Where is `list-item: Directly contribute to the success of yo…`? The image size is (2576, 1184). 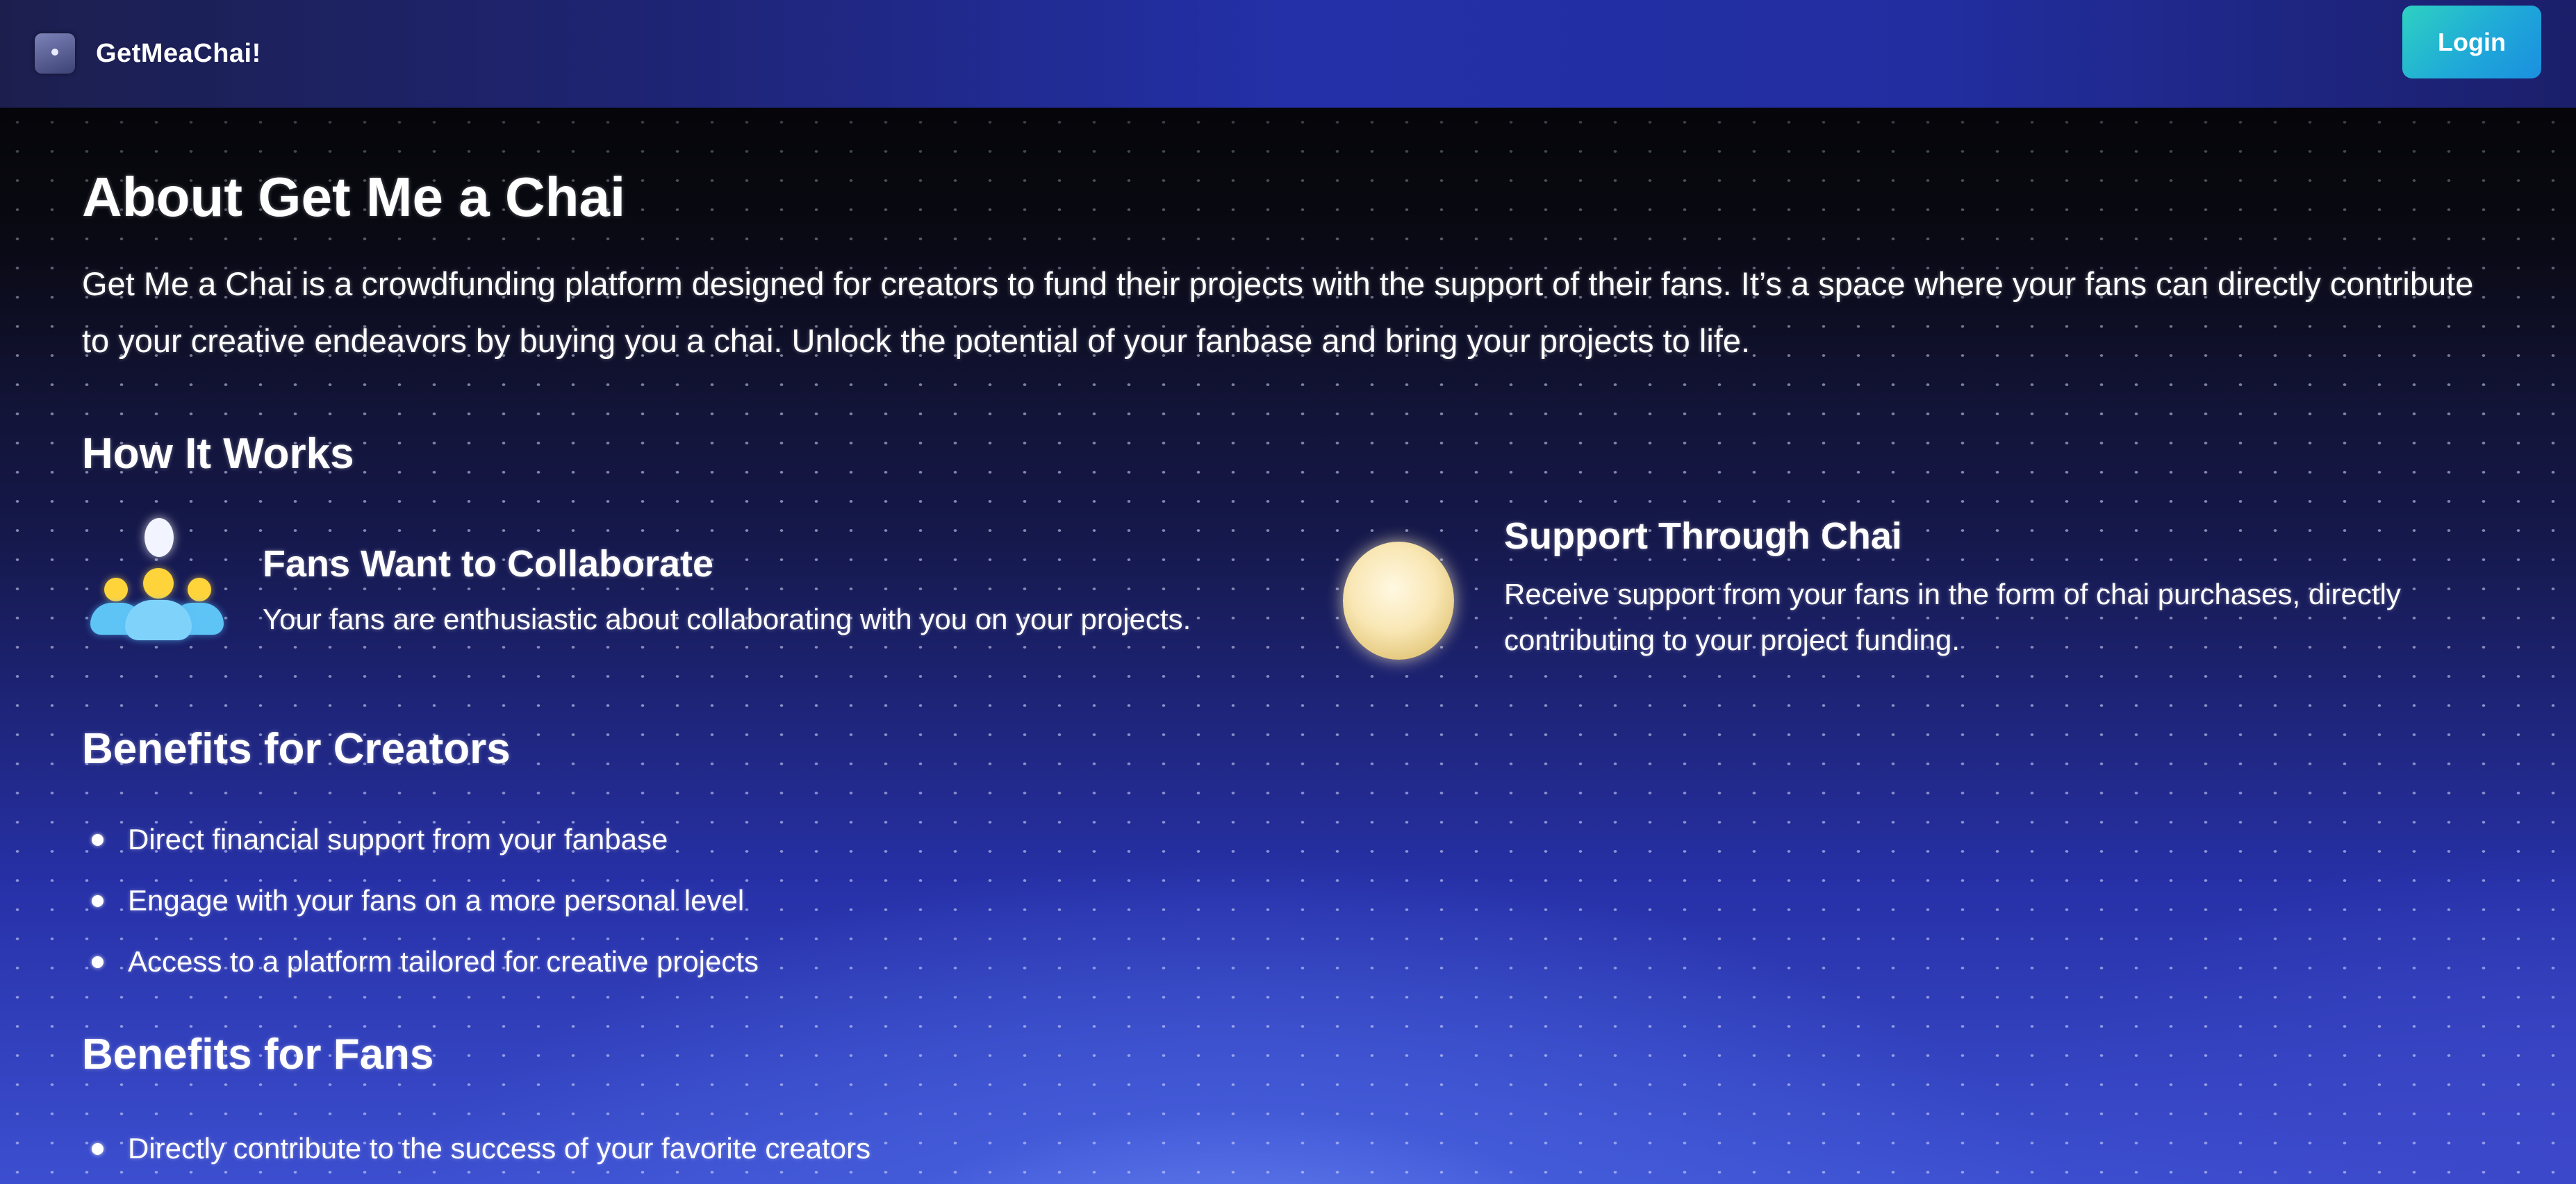 list-item: Directly contribute to the success of yo… is located at coordinates (476, 1148).